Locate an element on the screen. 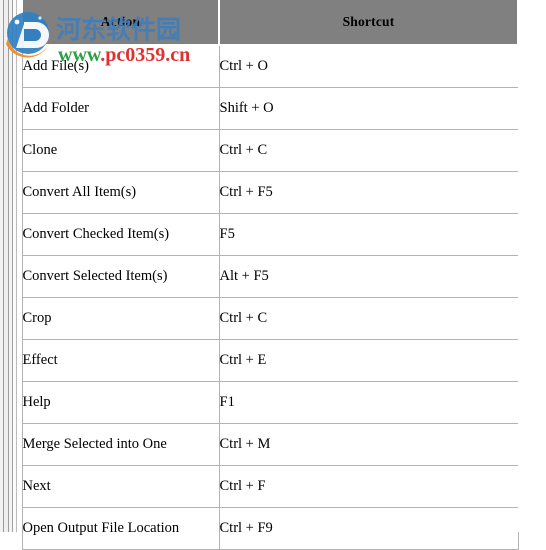  cell-shortcut: F1 is located at coordinates (368, 402).